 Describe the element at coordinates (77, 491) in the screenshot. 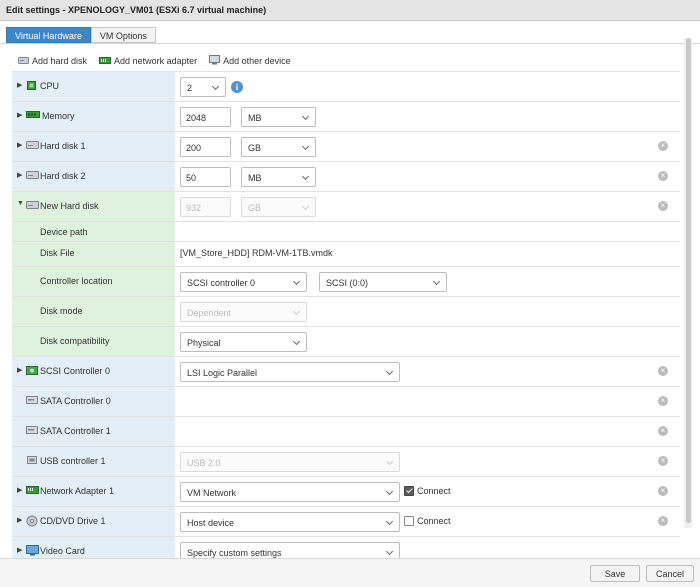

I see `network-adapter-1-label: Network Adapter 1` at that location.